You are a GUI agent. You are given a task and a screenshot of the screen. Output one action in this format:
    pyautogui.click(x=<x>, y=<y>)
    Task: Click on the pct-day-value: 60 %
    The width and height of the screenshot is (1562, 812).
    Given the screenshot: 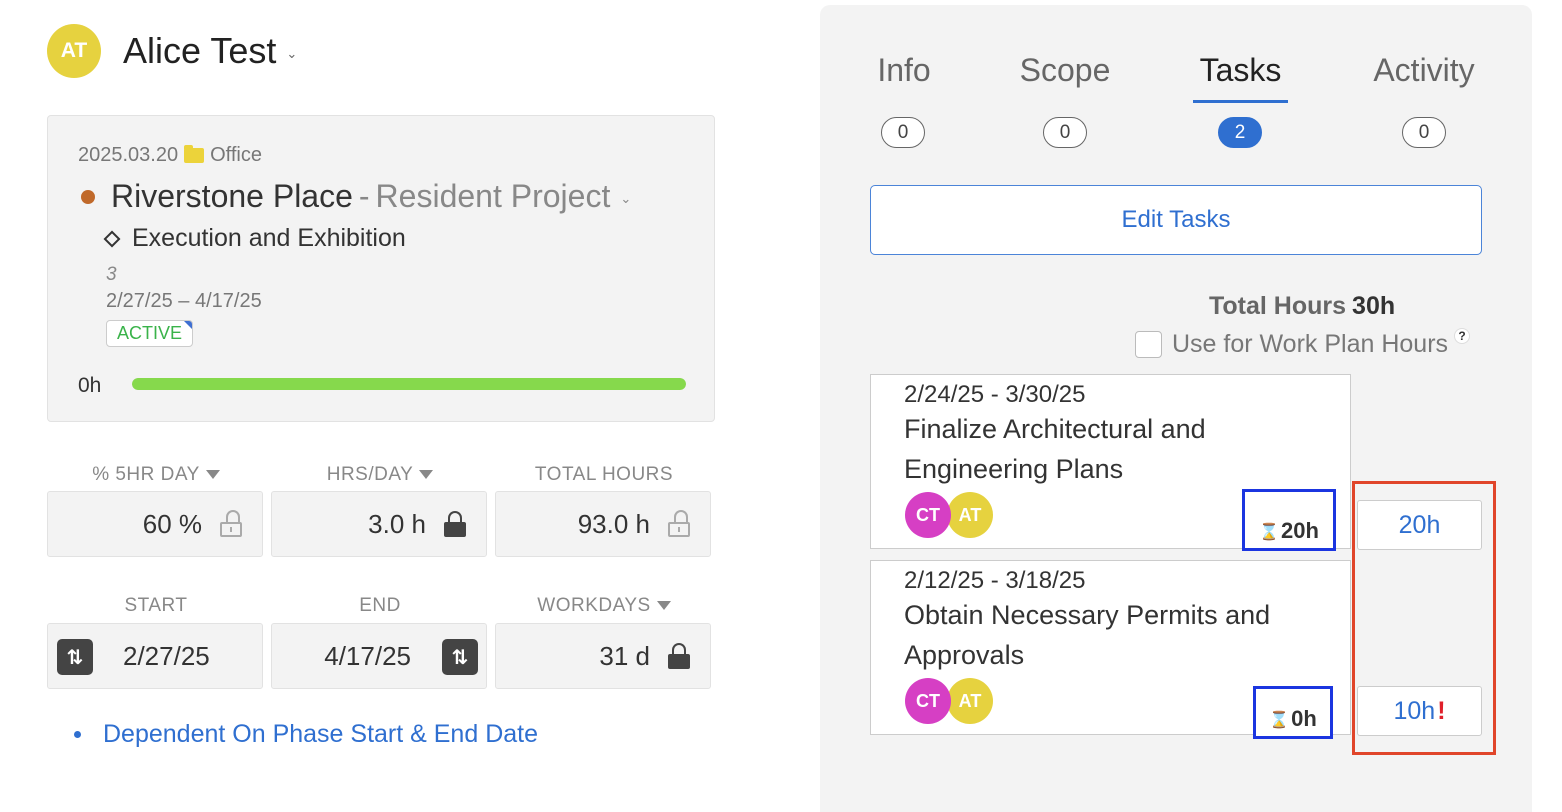 What is the action you would take?
    pyautogui.click(x=172, y=523)
    